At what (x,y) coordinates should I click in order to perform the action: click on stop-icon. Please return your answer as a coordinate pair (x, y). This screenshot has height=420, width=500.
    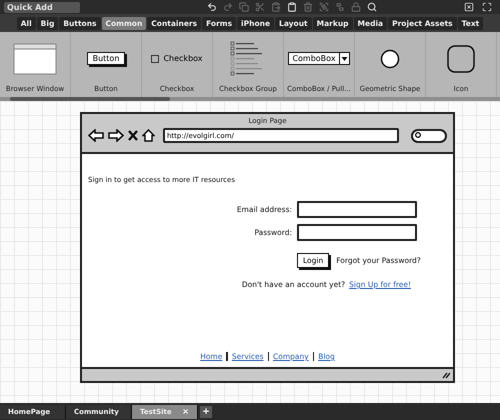
    Looking at the image, I should click on (133, 135).